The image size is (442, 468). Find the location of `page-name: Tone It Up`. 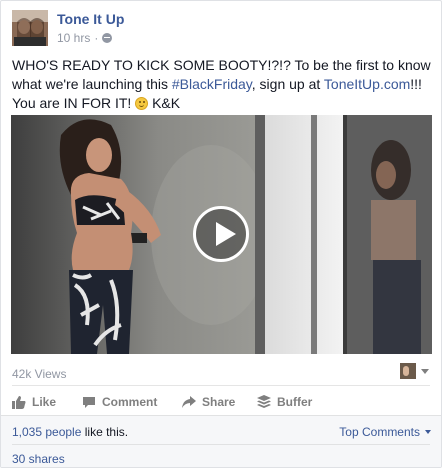

page-name: Tone It Up is located at coordinates (90, 19).